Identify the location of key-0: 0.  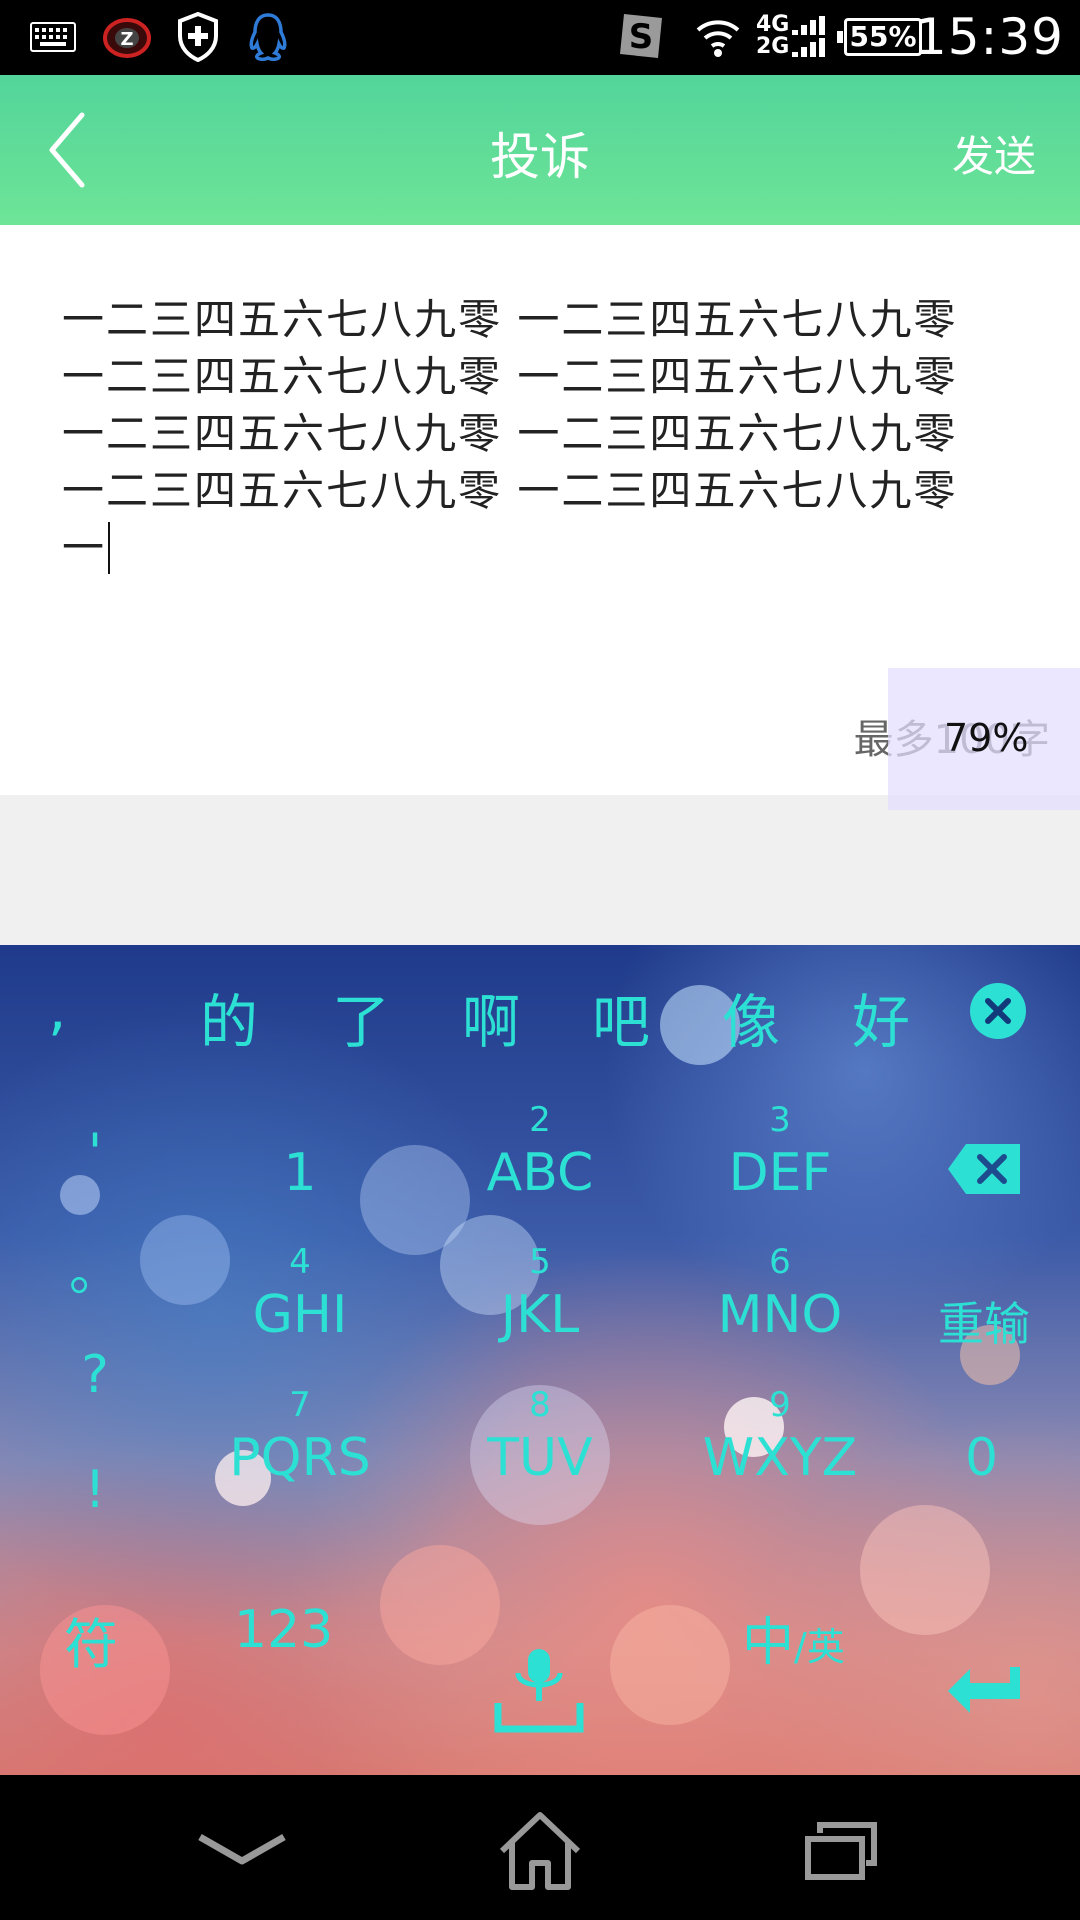
(981, 1458).